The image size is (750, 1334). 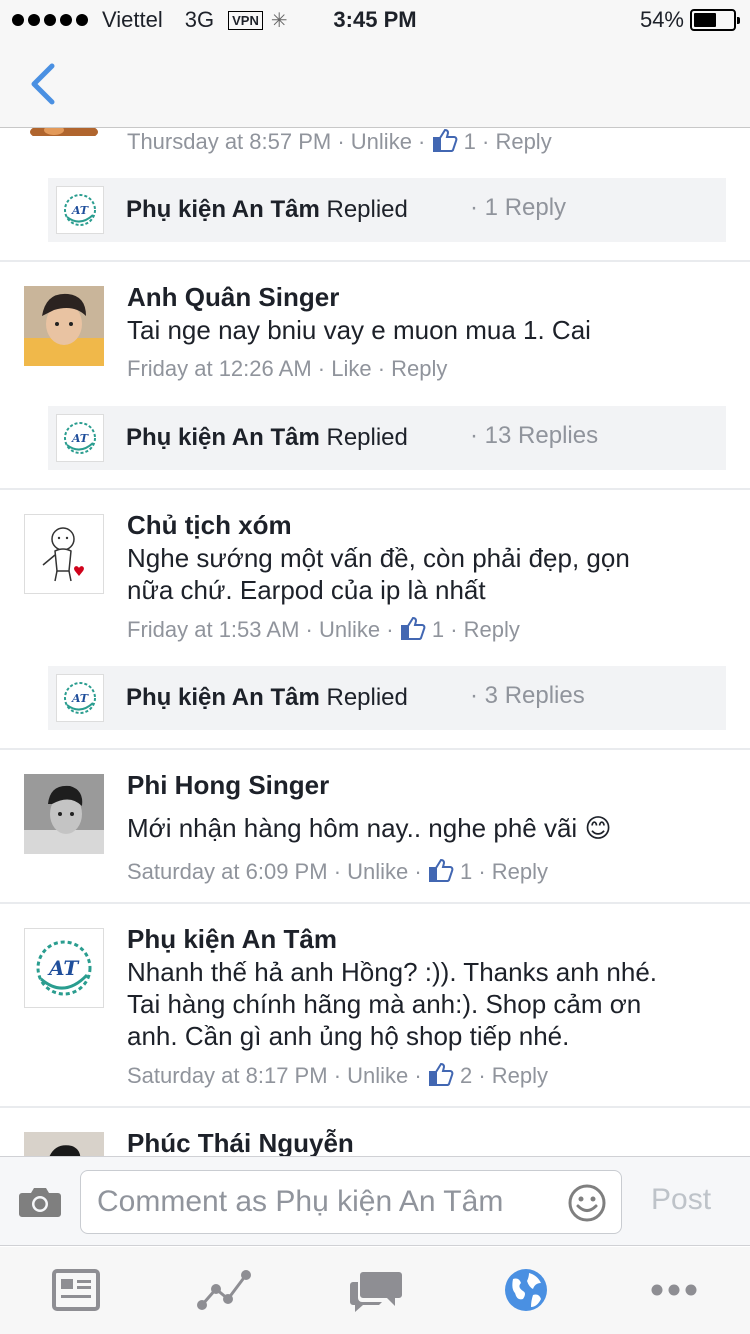 I want to click on more-icon, so click(x=674, y=1290).